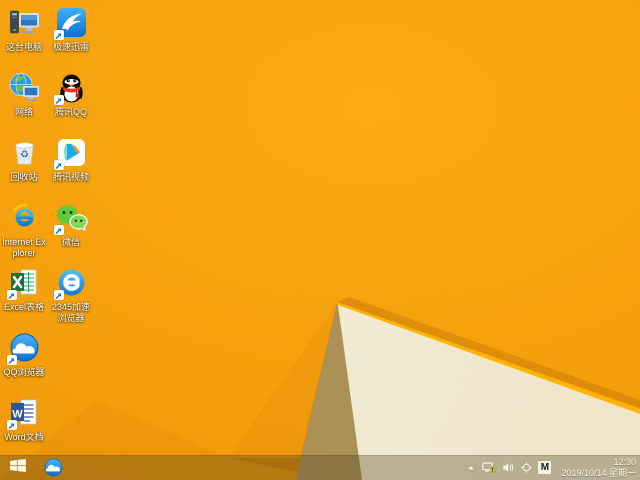  I want to click on desktop-icon-network: 网络, so click(24, 94).